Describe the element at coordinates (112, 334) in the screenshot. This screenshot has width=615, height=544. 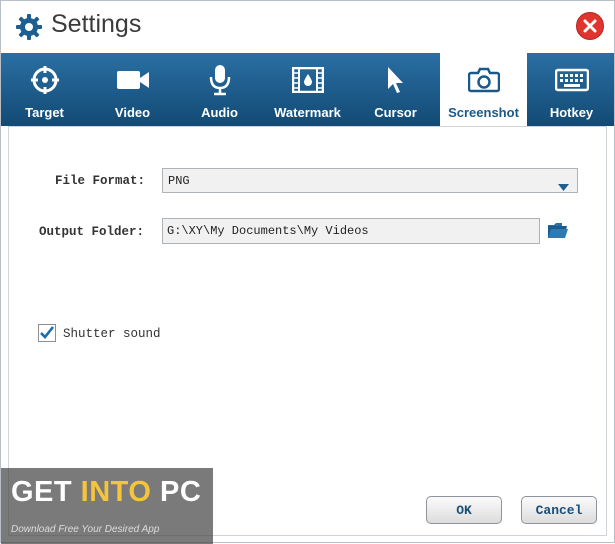
I see `shutter-sound-label: Shutter sound` at that location.